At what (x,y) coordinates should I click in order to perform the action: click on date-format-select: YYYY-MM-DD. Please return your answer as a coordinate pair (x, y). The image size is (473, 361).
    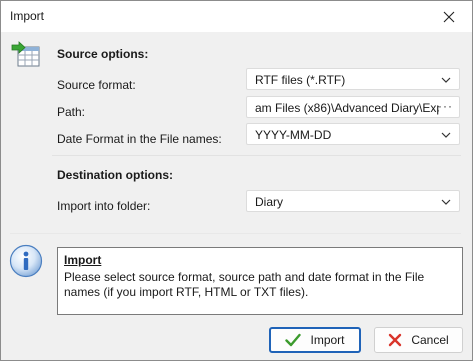
    Looking at the image, I should click on (353, 134).